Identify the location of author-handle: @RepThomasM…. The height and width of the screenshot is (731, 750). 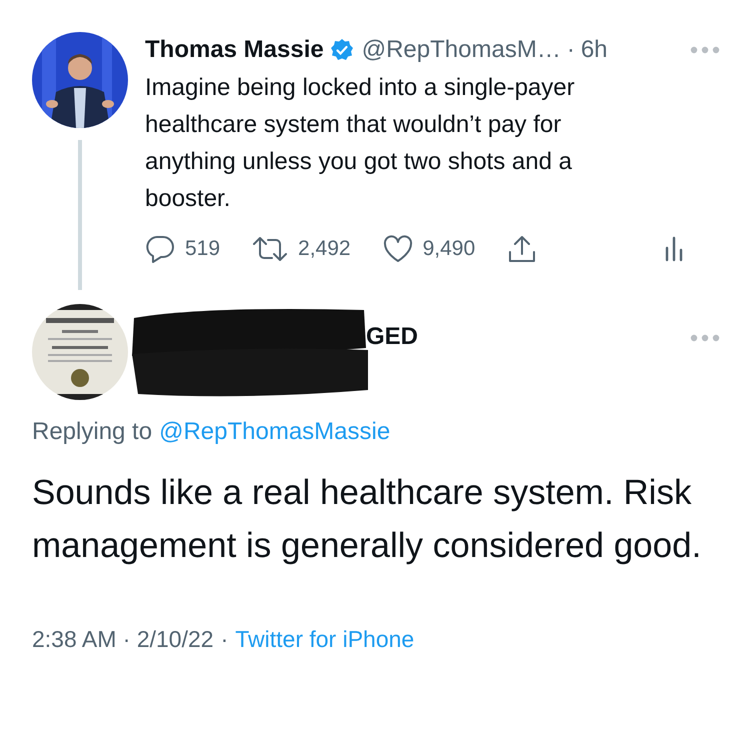
(461, 50).